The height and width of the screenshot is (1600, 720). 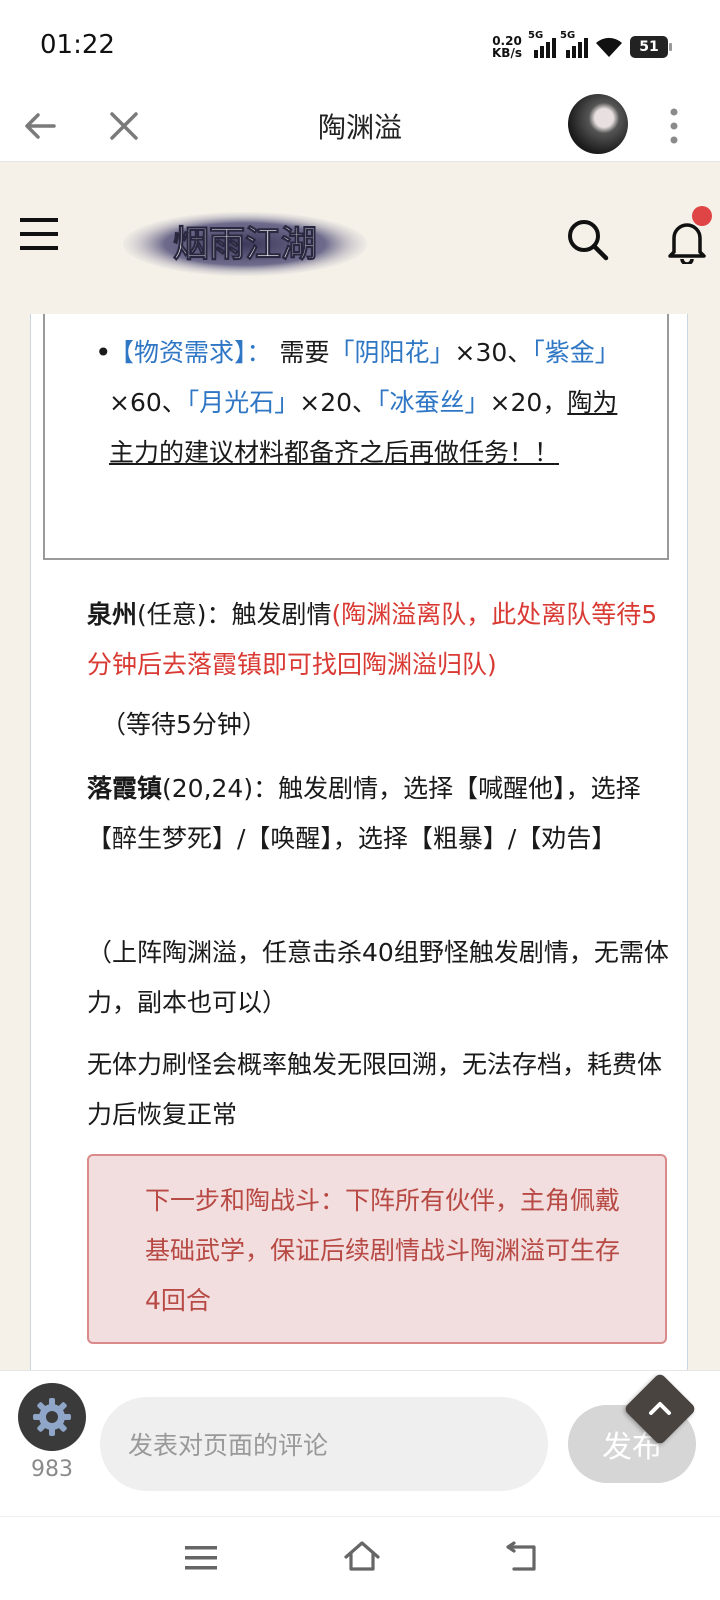 What do you see at coordinates (375, 1089) in the screenshot?
I see `stamina-note: 无体力刷怪会概率触发无限回溯，无法存档，耗费体力后恢复正常` at bounding box center [375, 1089].